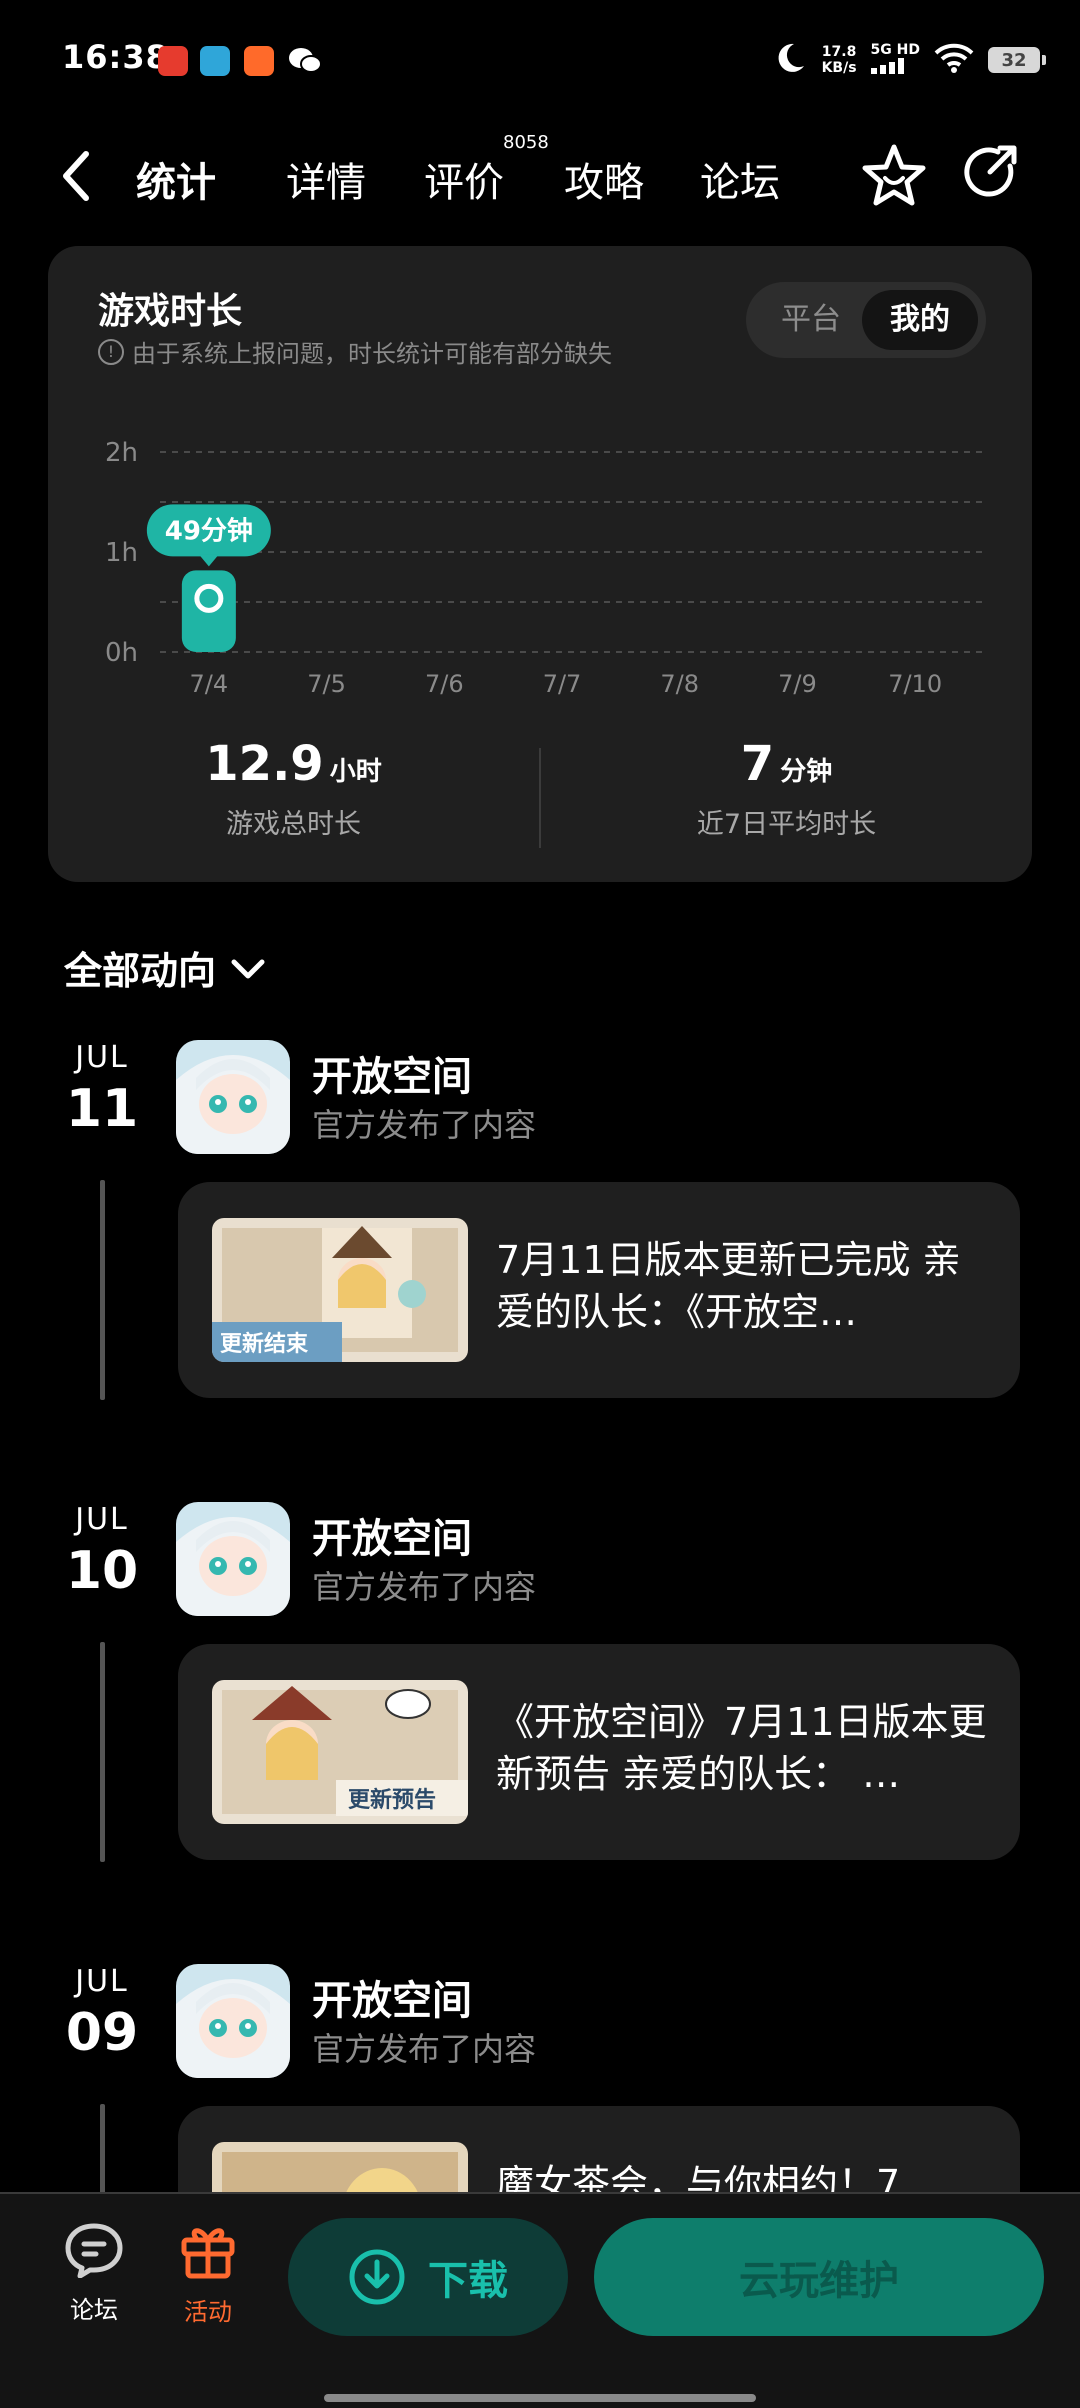 This screenshot has width=1080, height=2408. Describe the element at coordinates (562, 684) in the screenshot. I see `x-tick-label: 7/7` at that location.